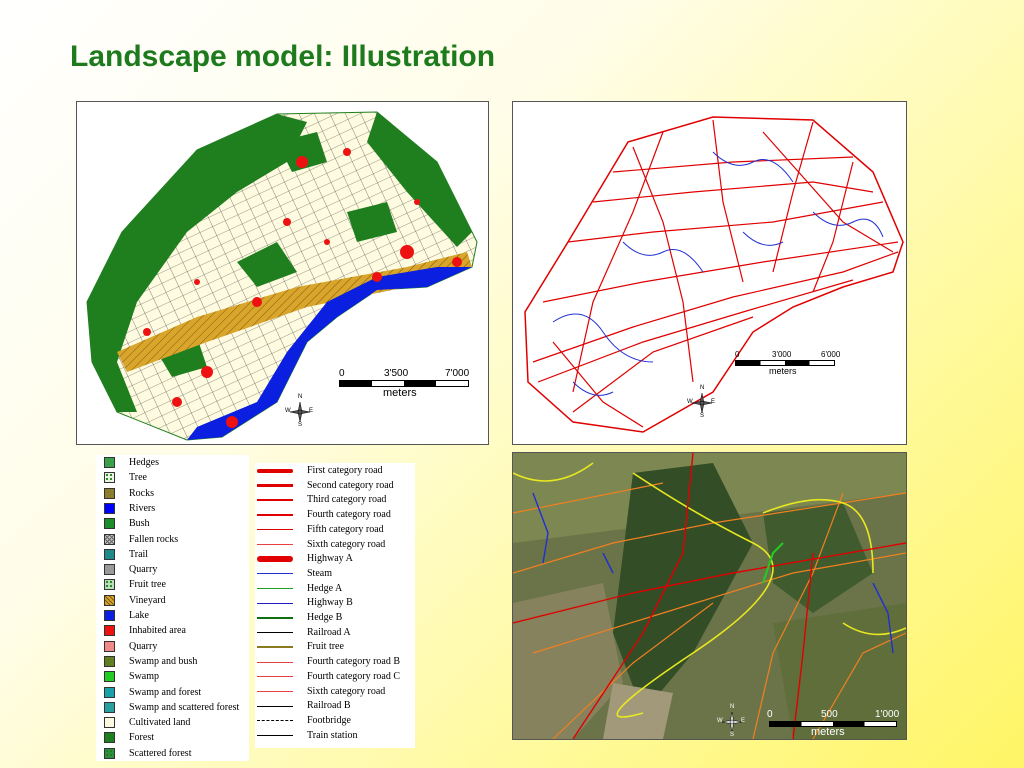 The height and width of the screenshot is (768, 1024). What do you see at coordinates (184, 707) in the screenshot?
I see `legend-label: Swamp and scattered forest` at bounding box center [184, 707].